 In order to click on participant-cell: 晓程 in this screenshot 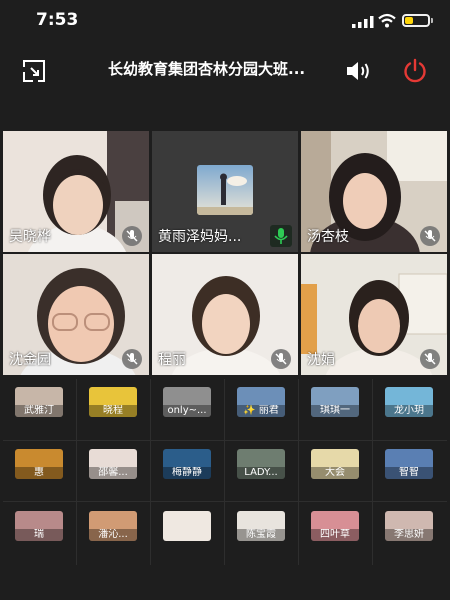, I will do `click(113, 409)`.